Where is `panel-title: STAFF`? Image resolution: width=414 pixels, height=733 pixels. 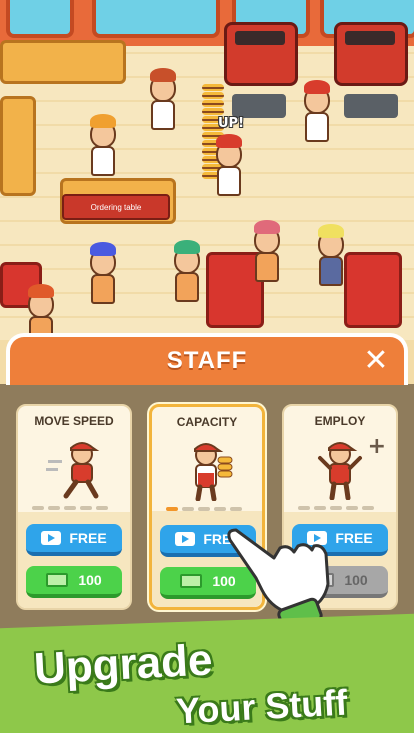
panel-title: STAFF is located at coordinates (207, 360).